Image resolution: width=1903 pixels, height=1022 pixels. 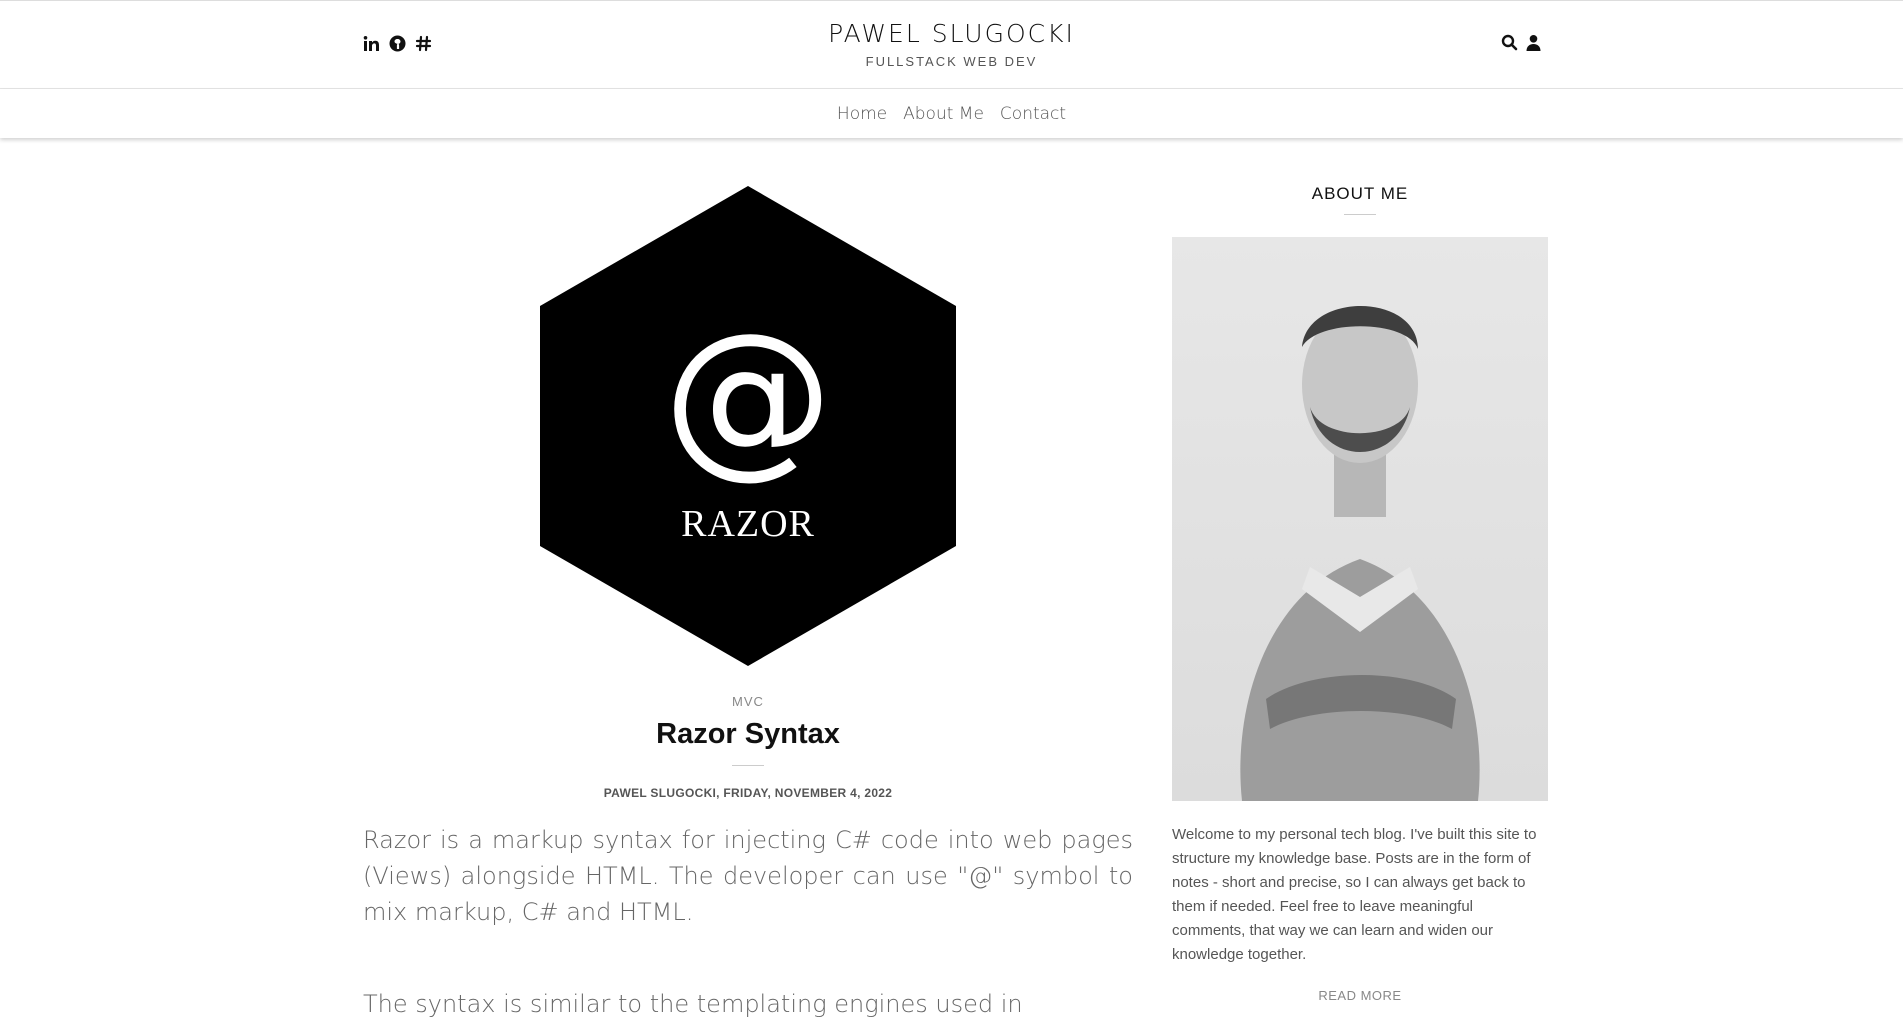 What do you see at coordinates (951, 33) in the screenshot?
I see `site-title: PAWEL SLUGOCKI` at bounding box center [951, 33].